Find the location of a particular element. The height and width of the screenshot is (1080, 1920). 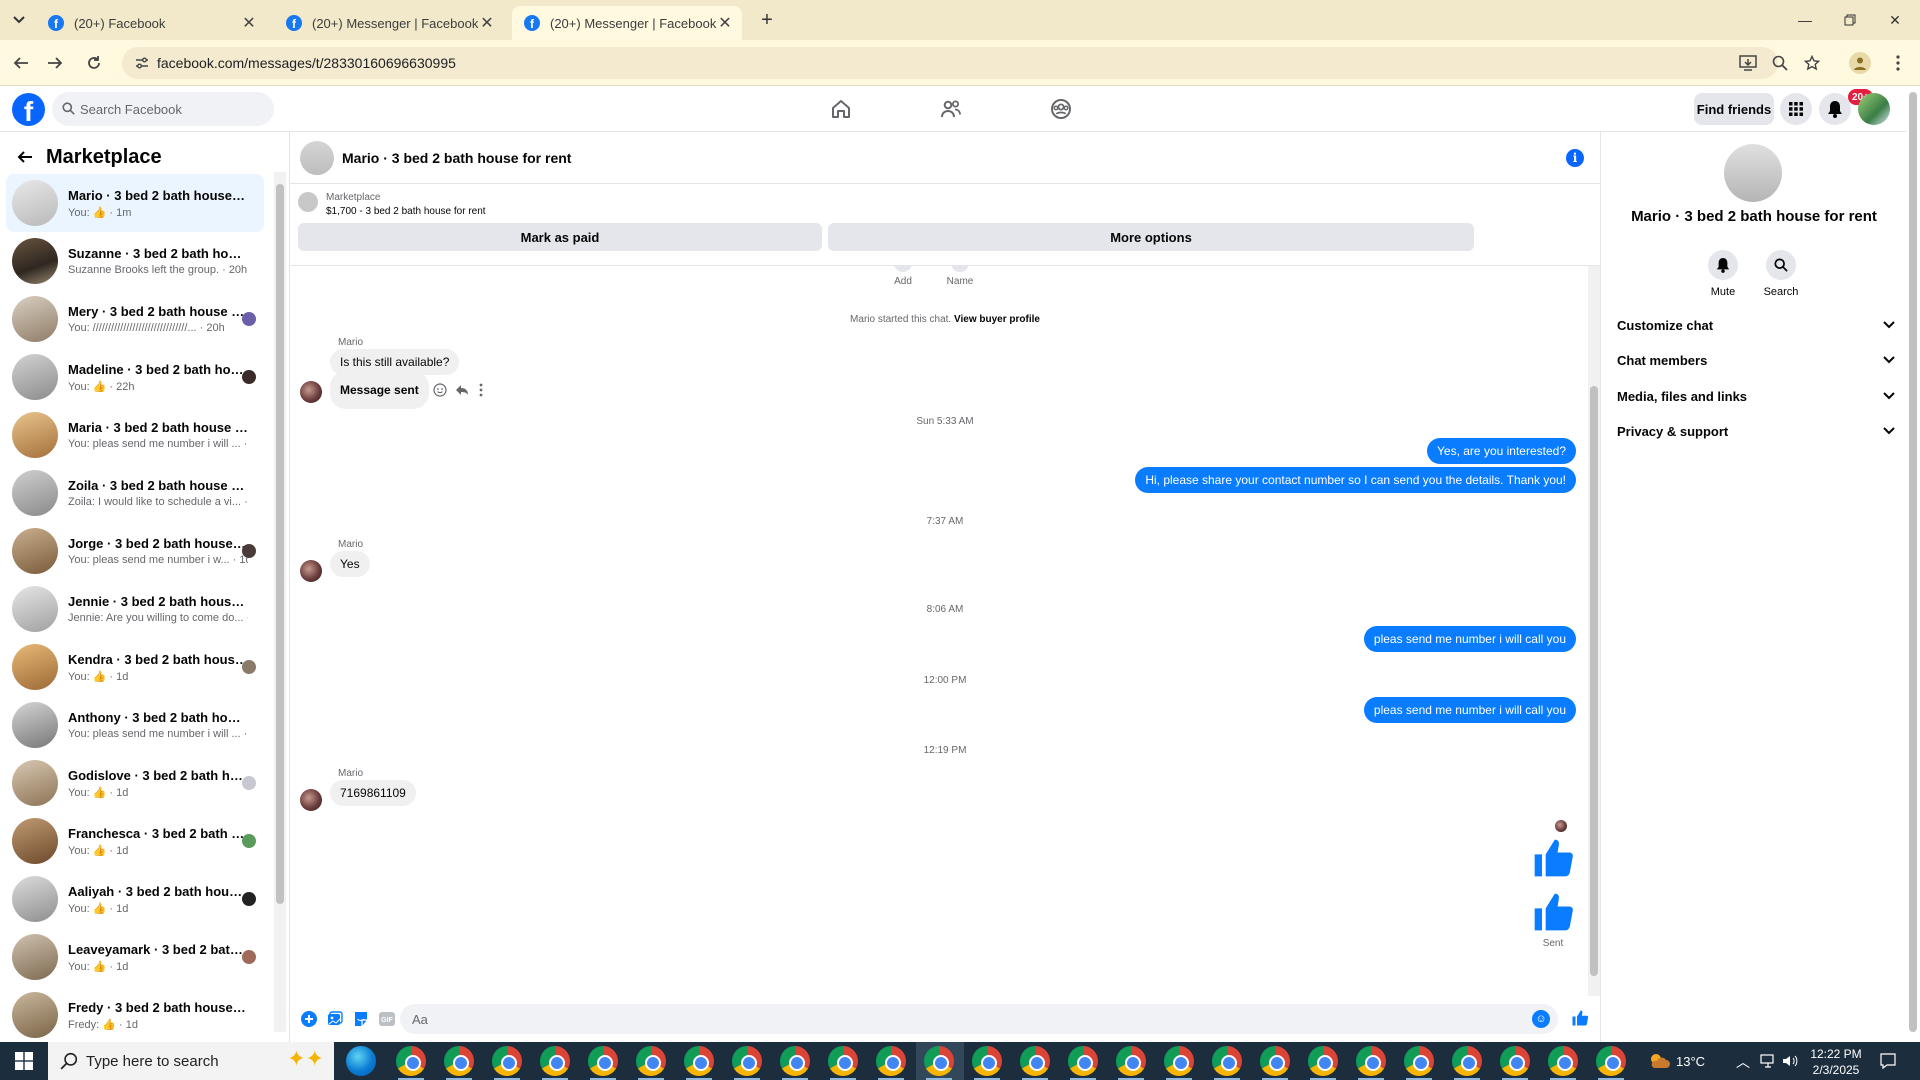

facebook-search-input: Search Facebook is located at coordinates (163, 109).